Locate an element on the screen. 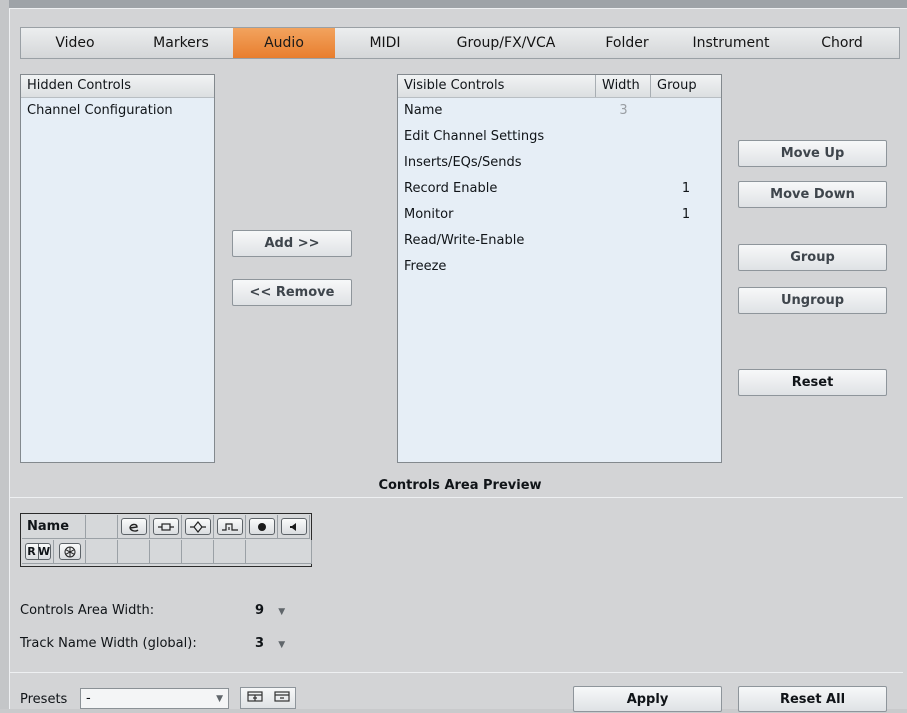 The width and height of the screenshot is (907, 713). preview-name-label: Name is located at coordinates (48, 526).